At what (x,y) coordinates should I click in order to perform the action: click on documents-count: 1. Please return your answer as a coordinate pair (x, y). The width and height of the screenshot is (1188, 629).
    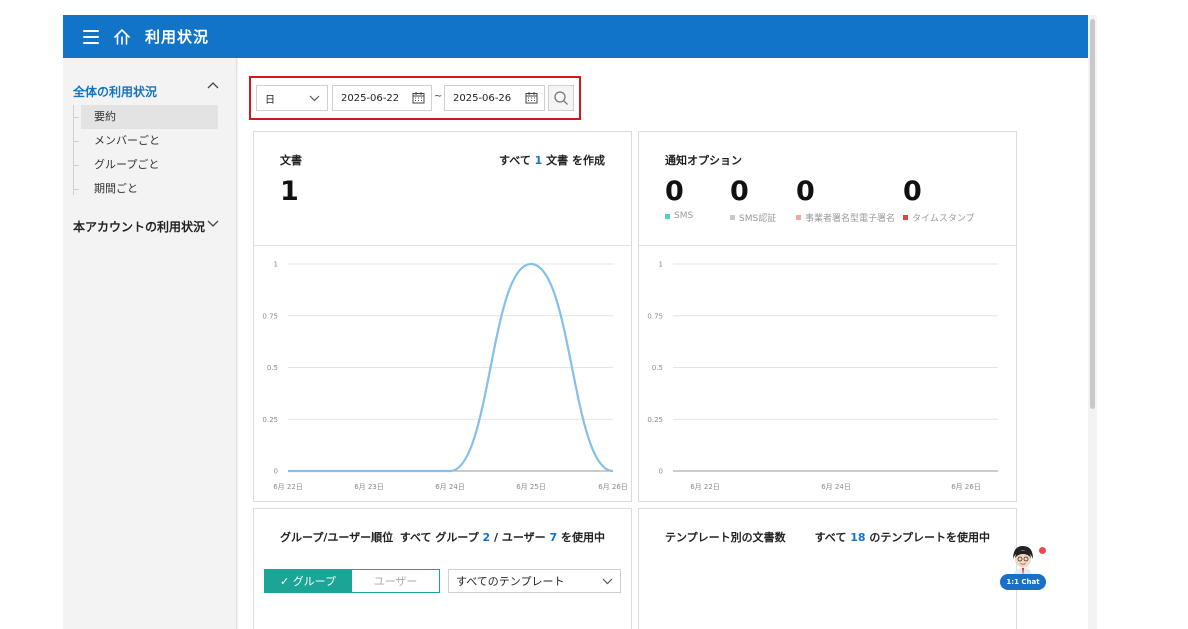
    Looking at the image, I should click on (289, 191).